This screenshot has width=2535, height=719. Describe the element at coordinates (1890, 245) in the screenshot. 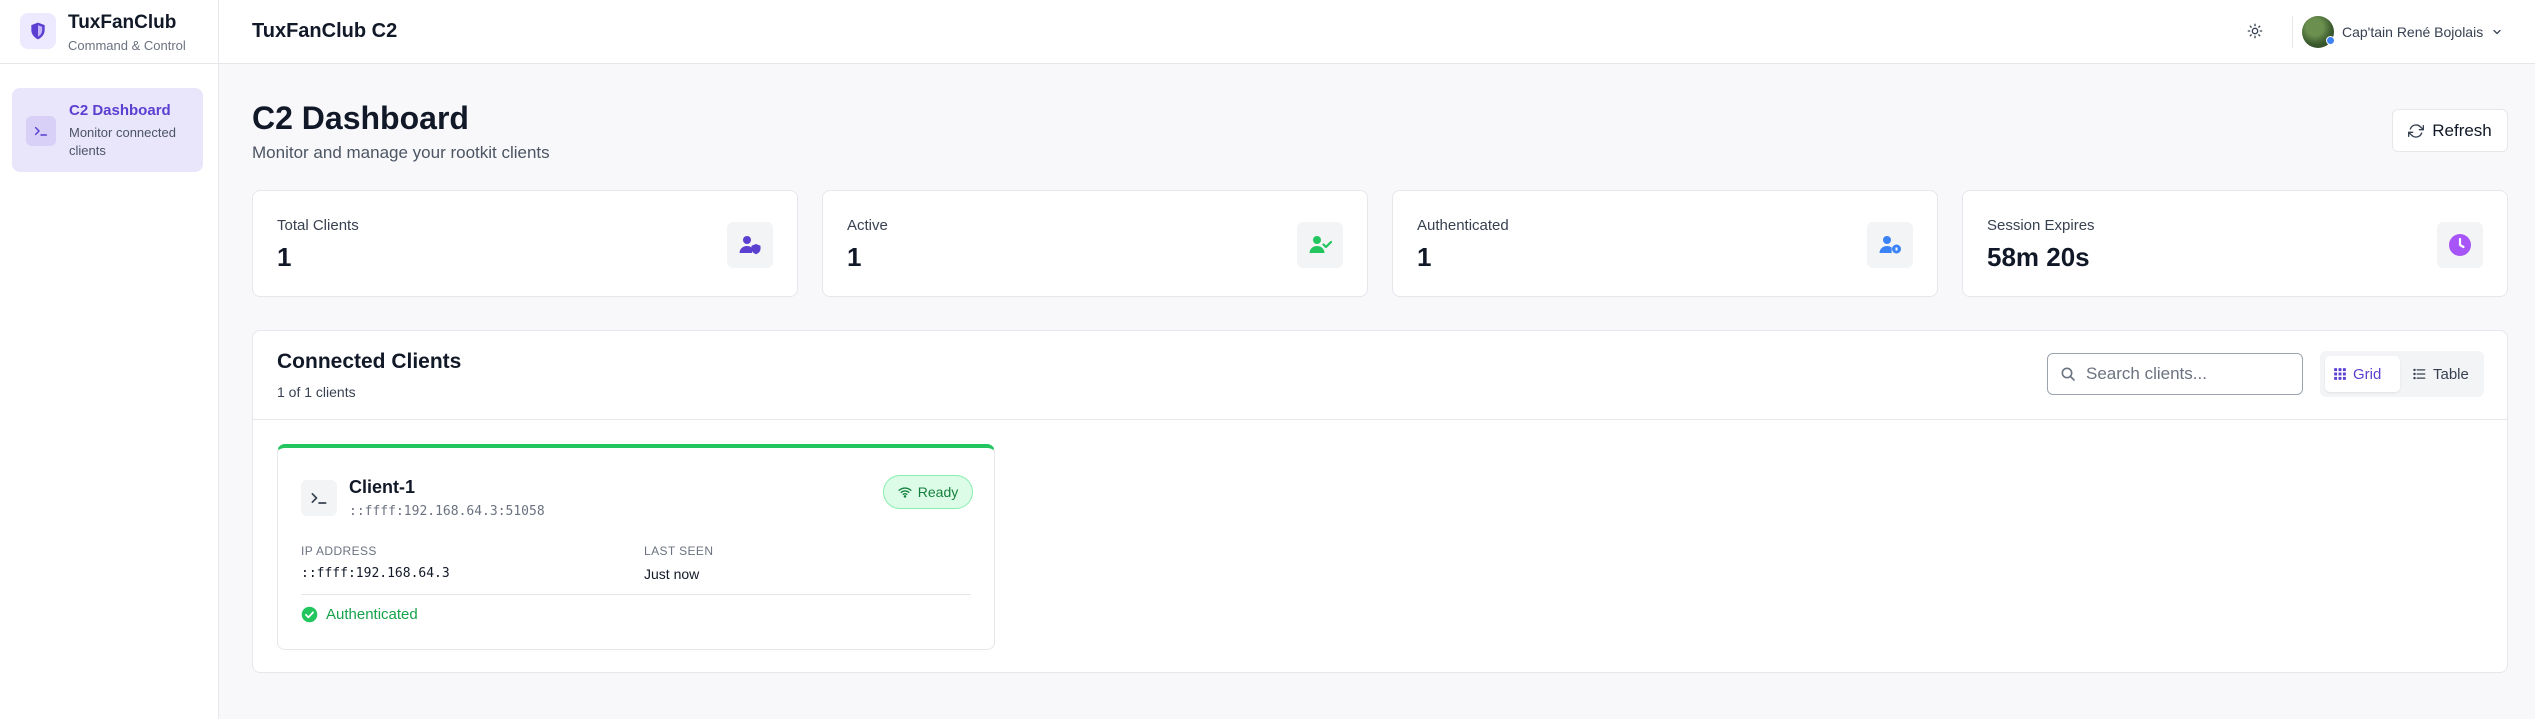

I see `user-lock-icon` at that location.